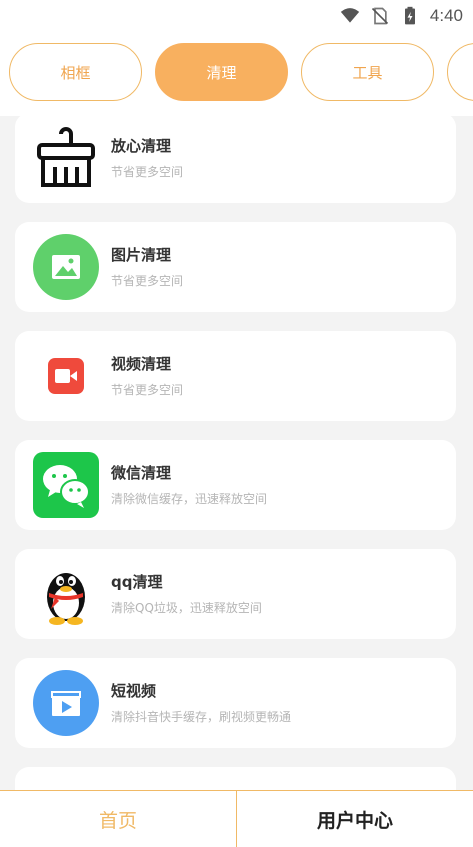 The height and width of the screenshot is (847, 473). What do you see at coordinates (66, 158) in the screenshot?
I see `broom-icon` at bounding box center [66, 158].